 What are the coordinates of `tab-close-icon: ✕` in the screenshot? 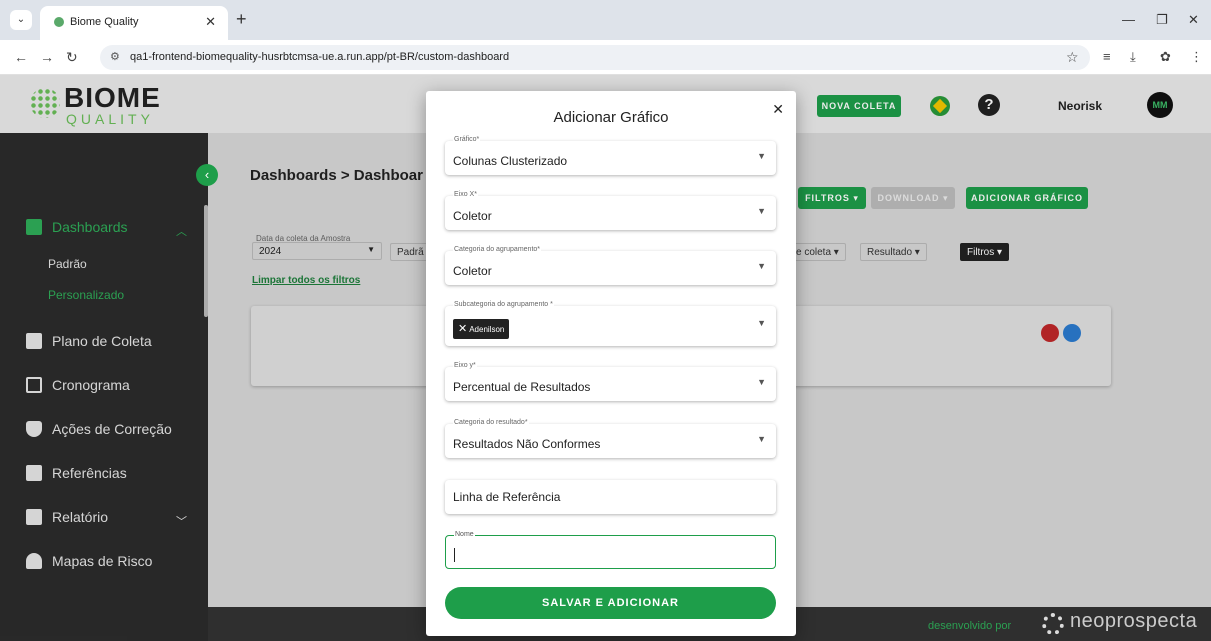 It's located at (210, 22).